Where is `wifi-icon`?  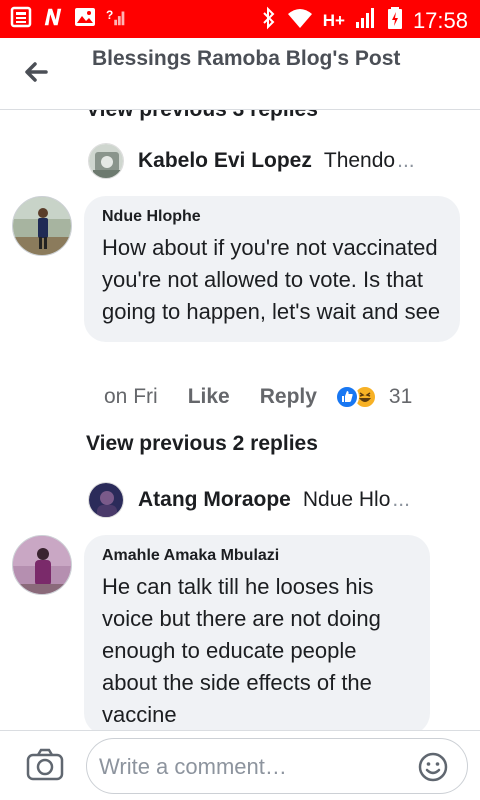 wifi-icon is located at coordinates (300, 21).